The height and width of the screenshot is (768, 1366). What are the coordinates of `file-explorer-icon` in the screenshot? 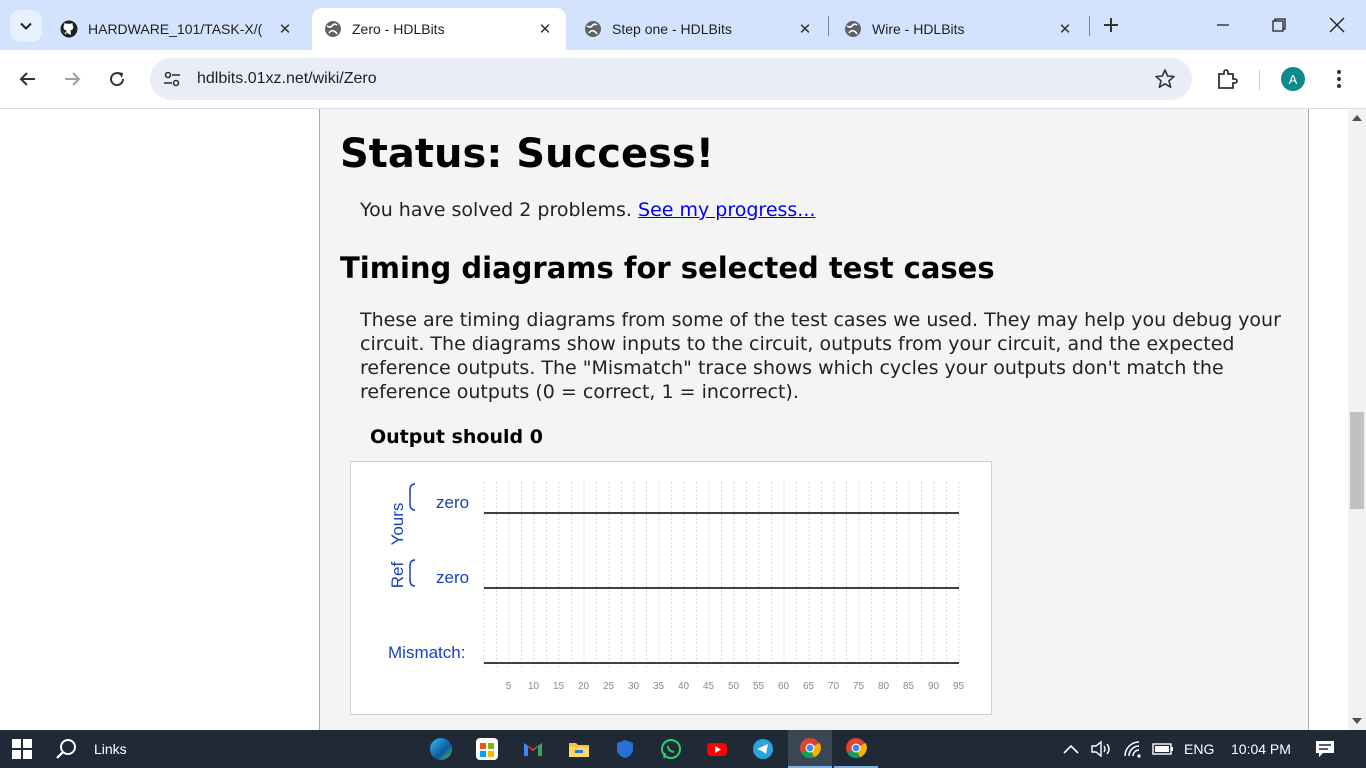 It's located at (579, 749).